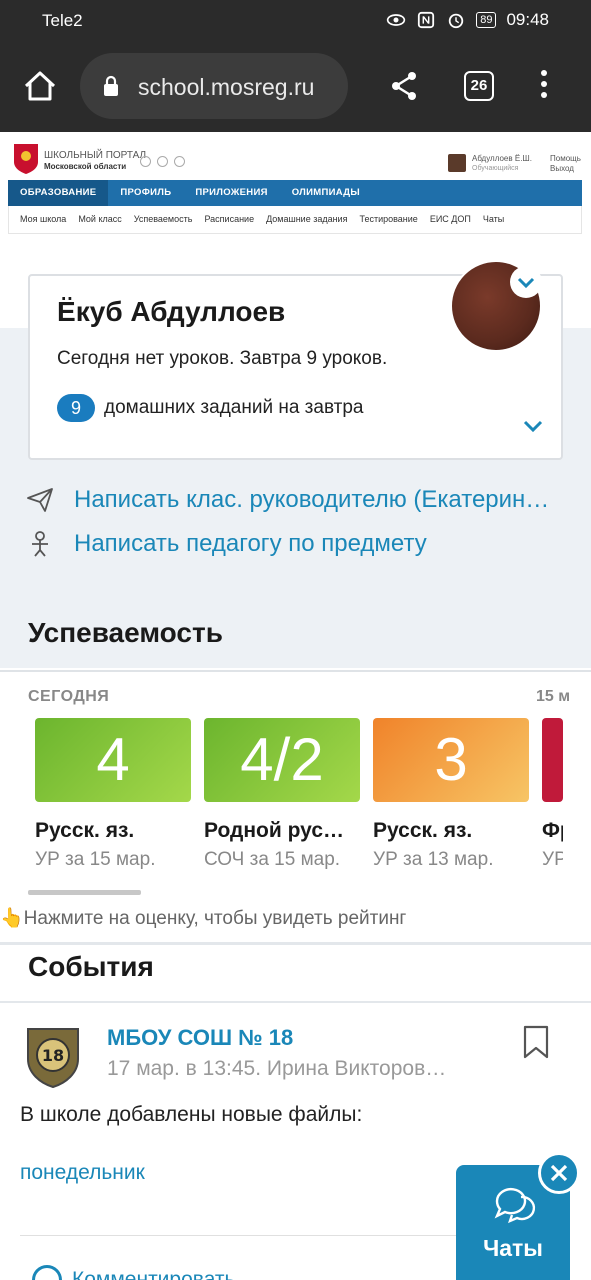 The height and width of the screenshot is (1280, 591). Describe the element at coordinates (565, 169) in the screenshot. I see `logout-link: Выход` at that location.